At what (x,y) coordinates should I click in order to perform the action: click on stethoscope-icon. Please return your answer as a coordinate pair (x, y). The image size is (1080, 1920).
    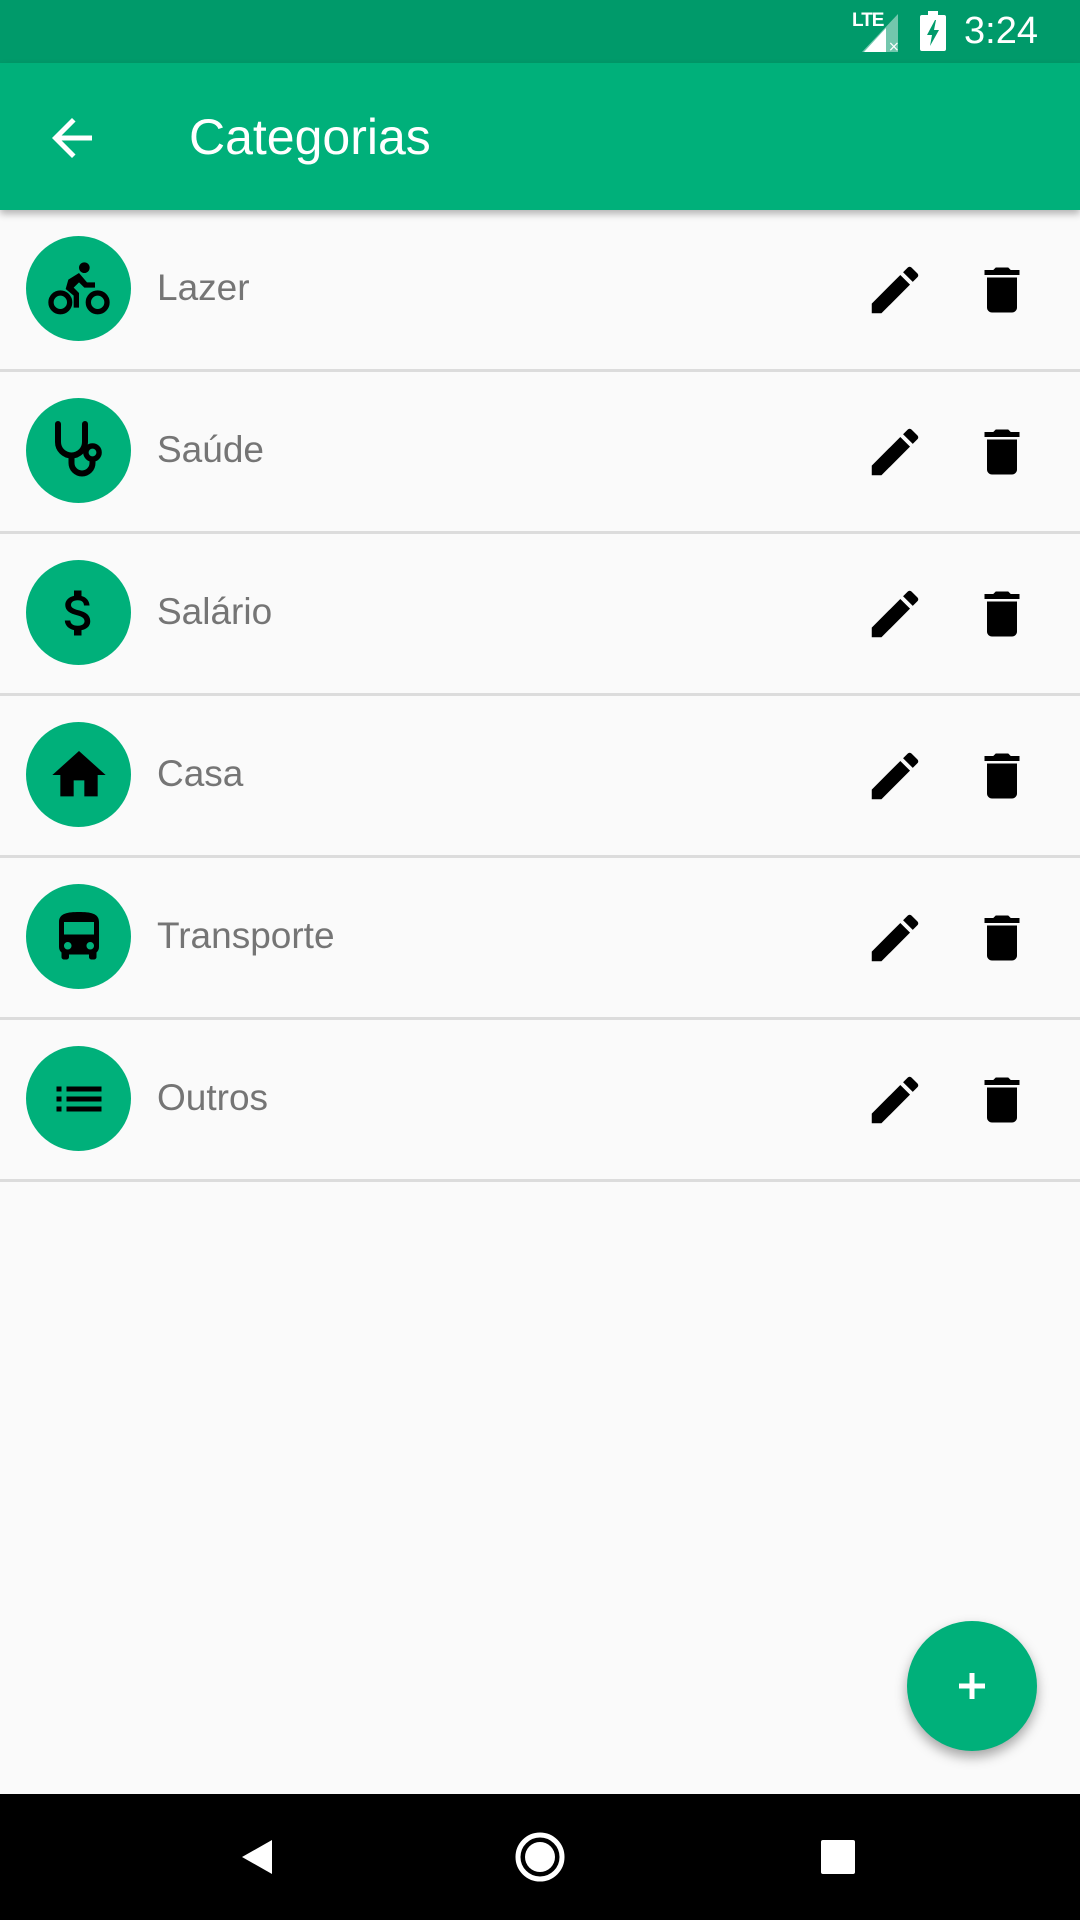
    Looking at the image, I should click on (78, 448).